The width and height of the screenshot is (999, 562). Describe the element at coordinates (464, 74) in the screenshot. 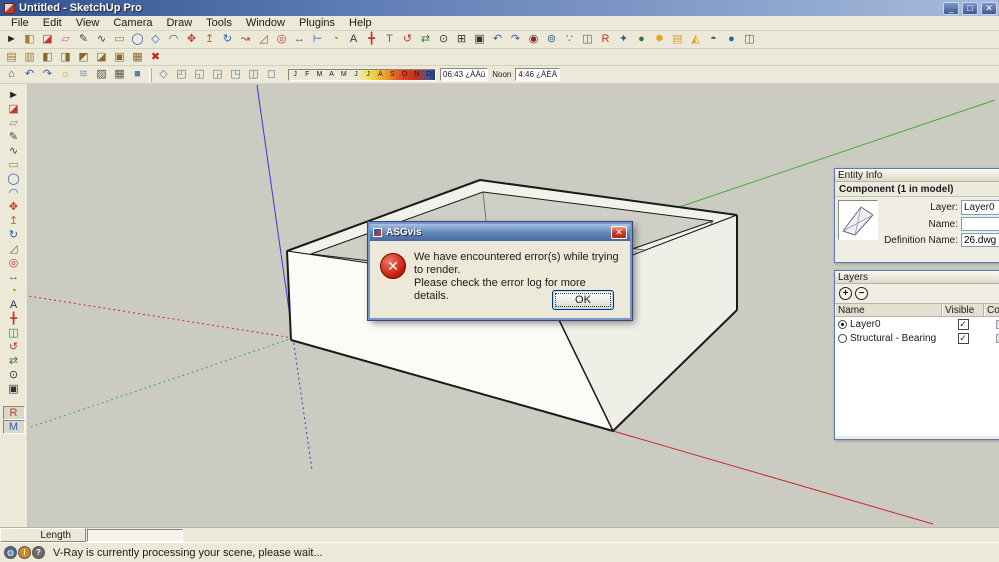

I see `sunrise-time-field: 06:43 ¿ÀÀü` at that location.